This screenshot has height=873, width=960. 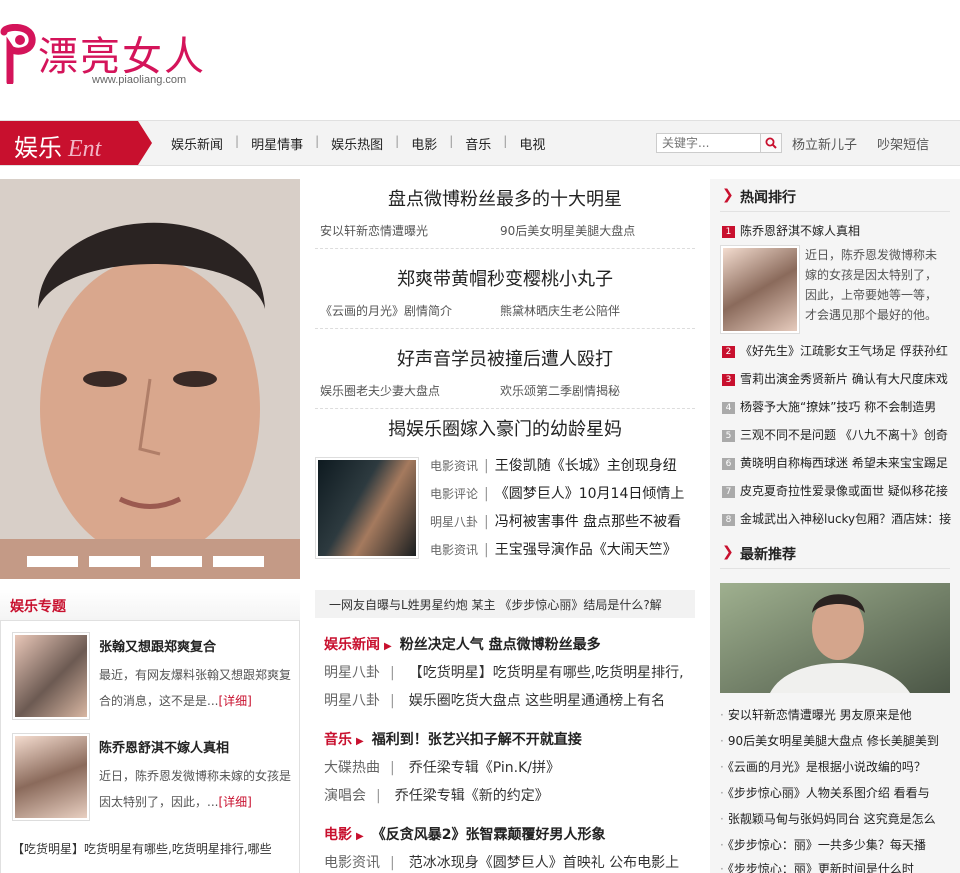 I want to click on feature-row: 电影资讯 | 王宝强导演作品《大闹天竺》, so click(x=553, y=549).